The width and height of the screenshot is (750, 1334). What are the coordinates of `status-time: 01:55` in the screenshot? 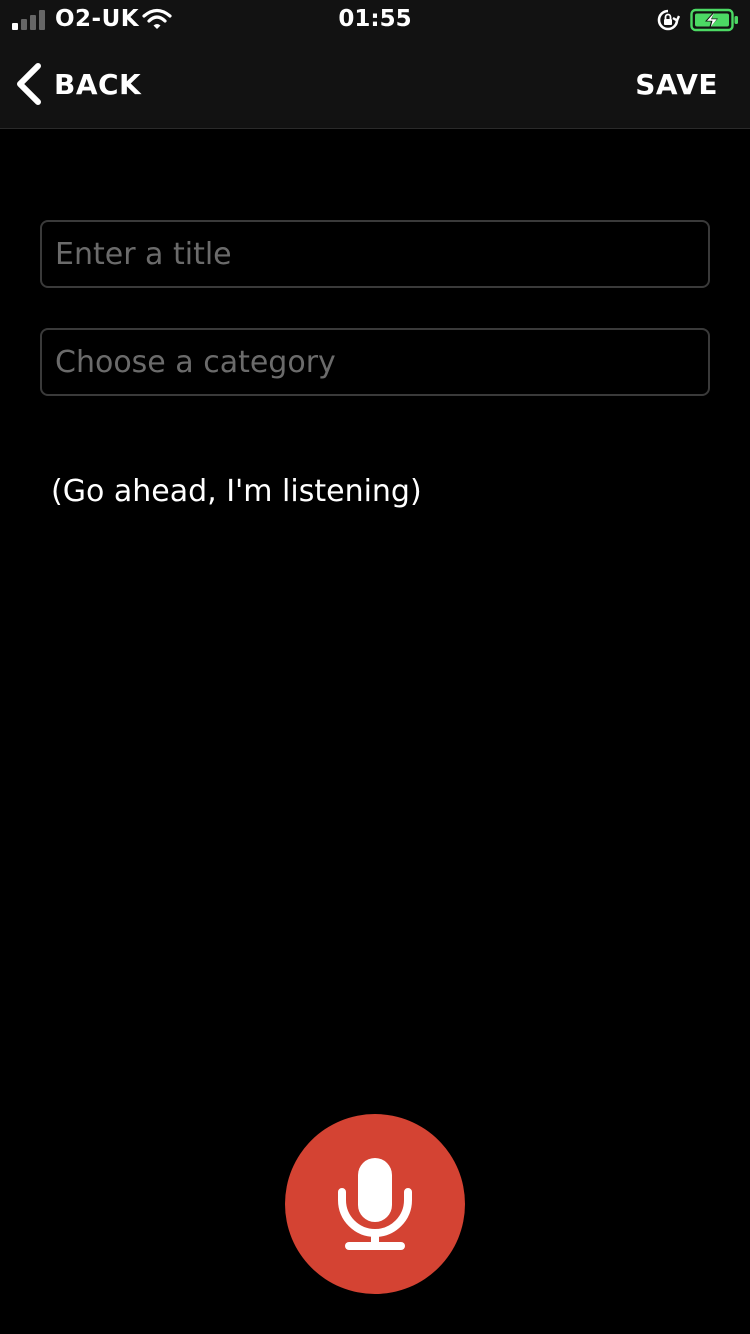 It's located at (375, 19).